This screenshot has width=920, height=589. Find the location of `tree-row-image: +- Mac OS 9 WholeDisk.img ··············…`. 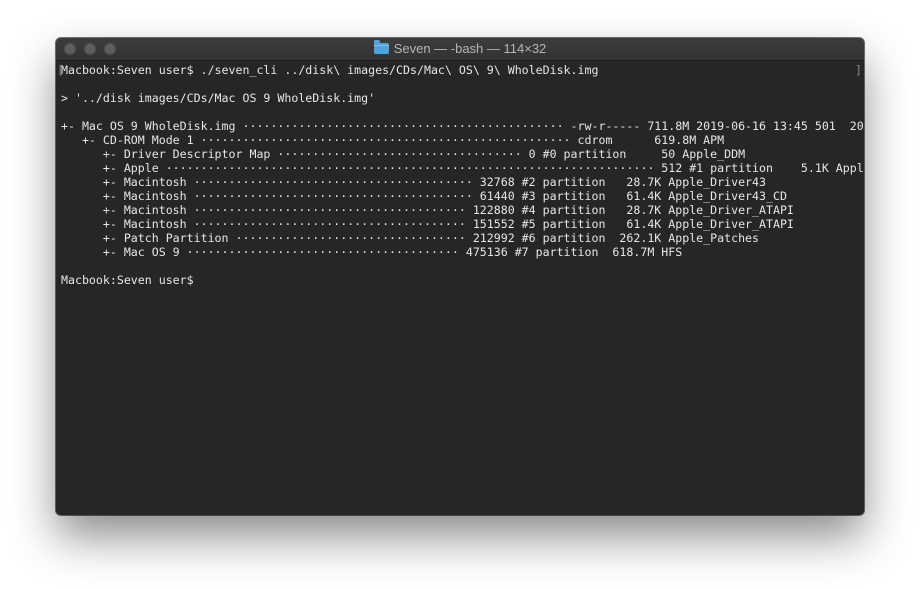

tree-row-image: +- Mac OS 9 WholeDisk.img ··············… is located at coordinates (462, 126).